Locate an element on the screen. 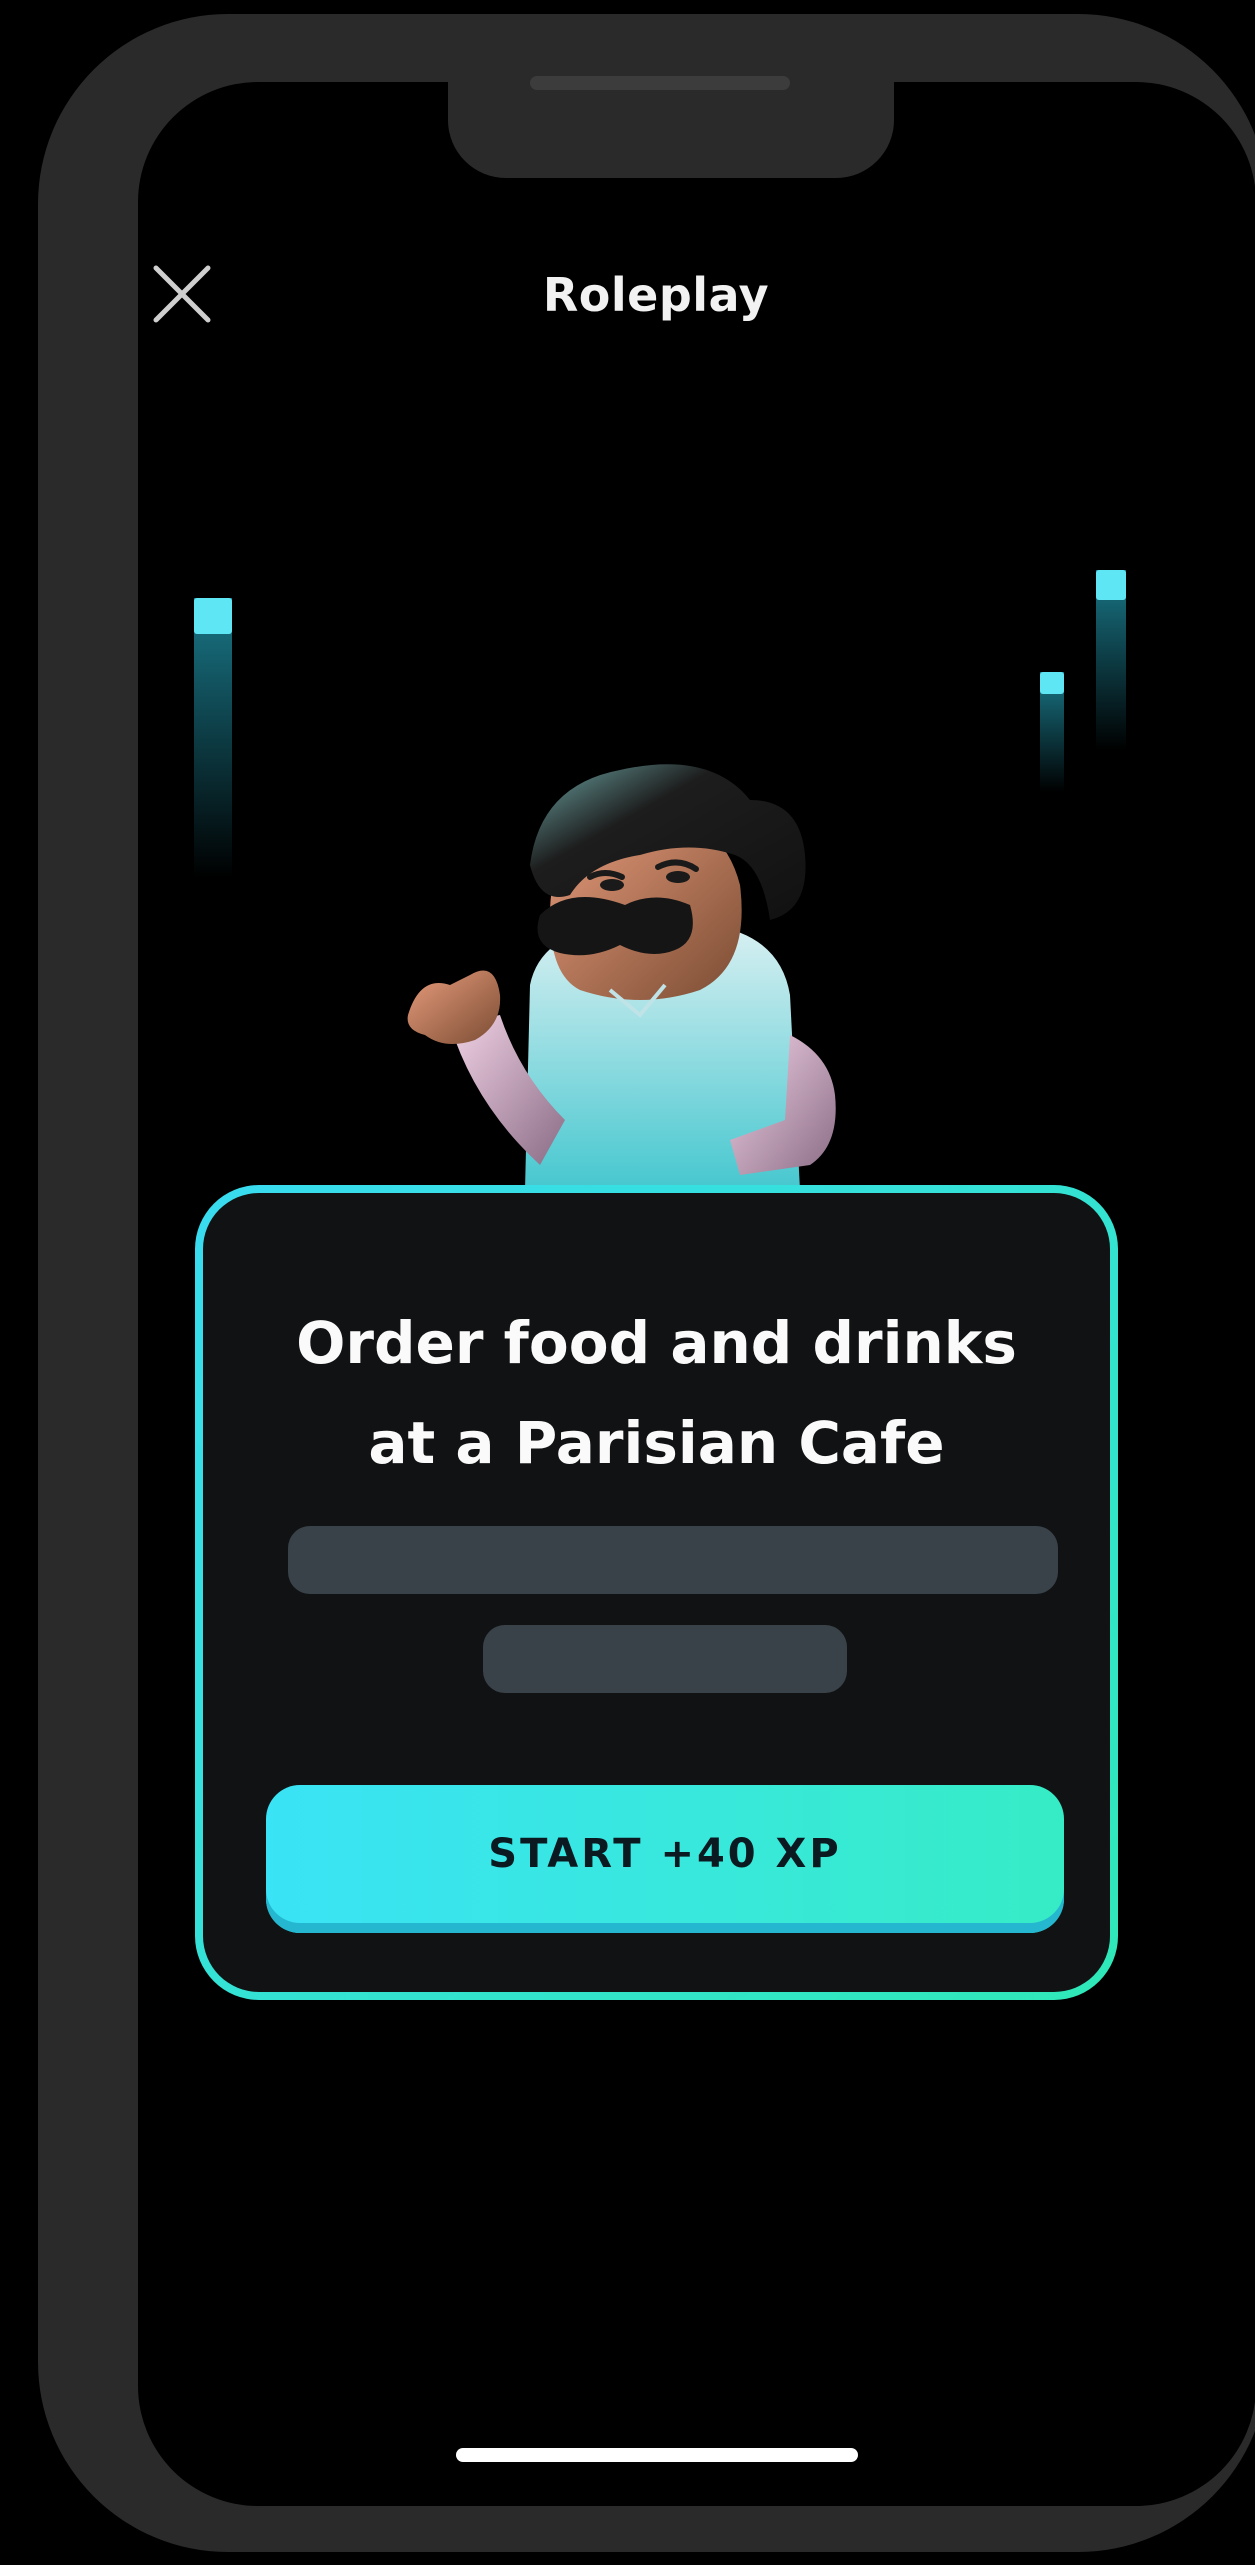 This screenshot has width=1255, height=2565. speaker-grille is located at coordinates (660, 83).